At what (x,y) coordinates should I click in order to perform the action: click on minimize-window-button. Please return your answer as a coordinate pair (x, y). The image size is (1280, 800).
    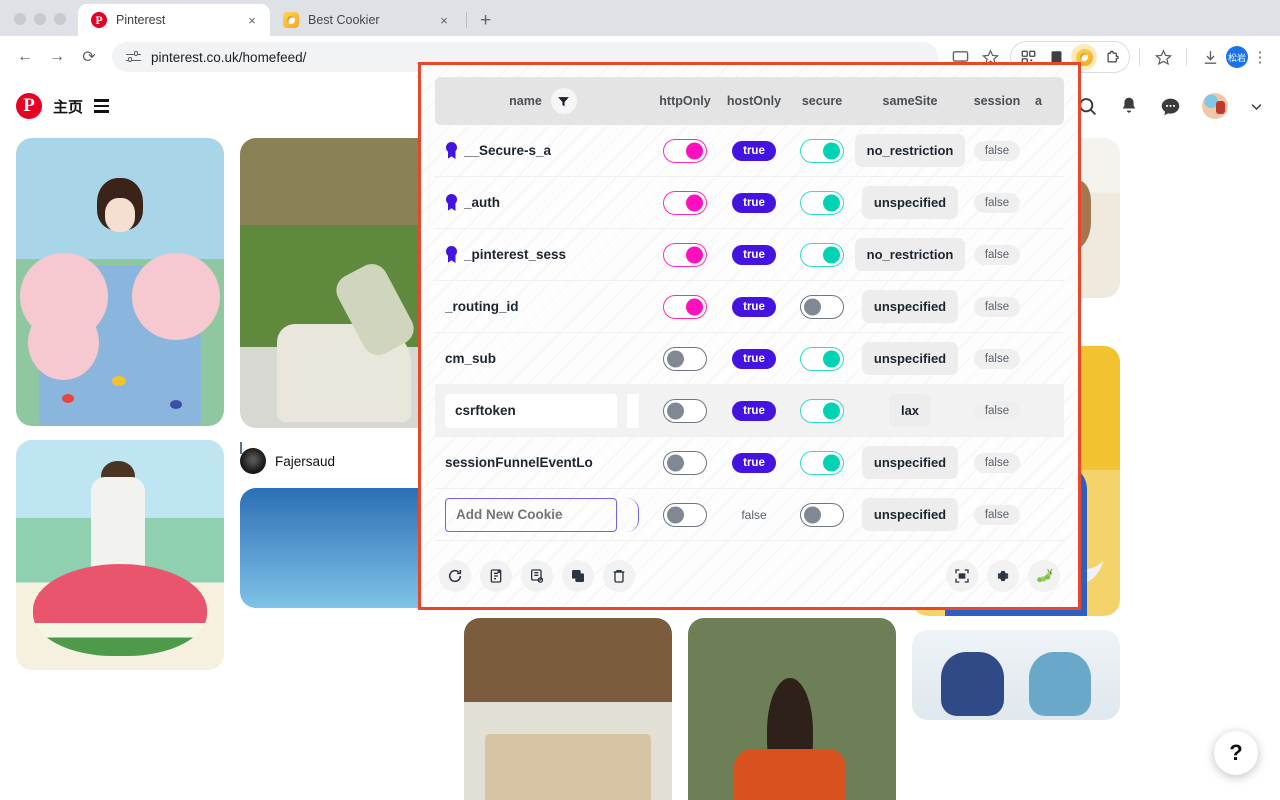
    Looking at the image, I should click on (40, 19).